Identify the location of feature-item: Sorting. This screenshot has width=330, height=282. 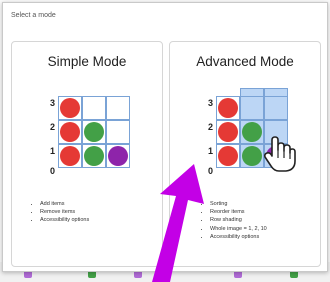
(238, 204).